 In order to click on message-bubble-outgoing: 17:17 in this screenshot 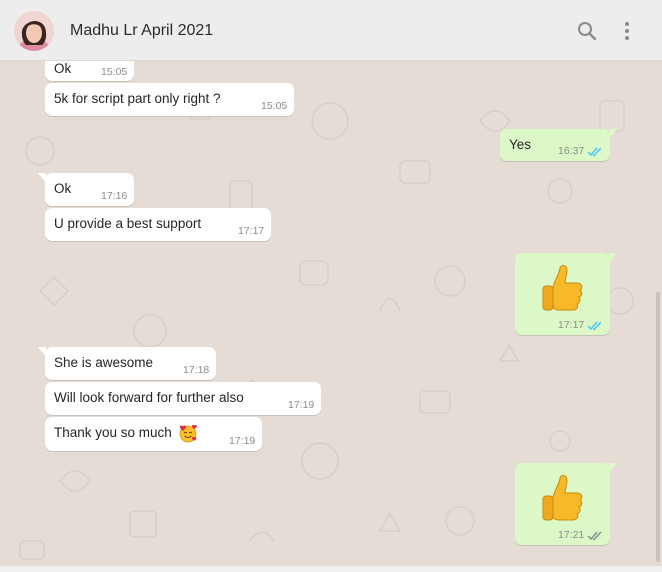, I will do `click(566, 294)`.